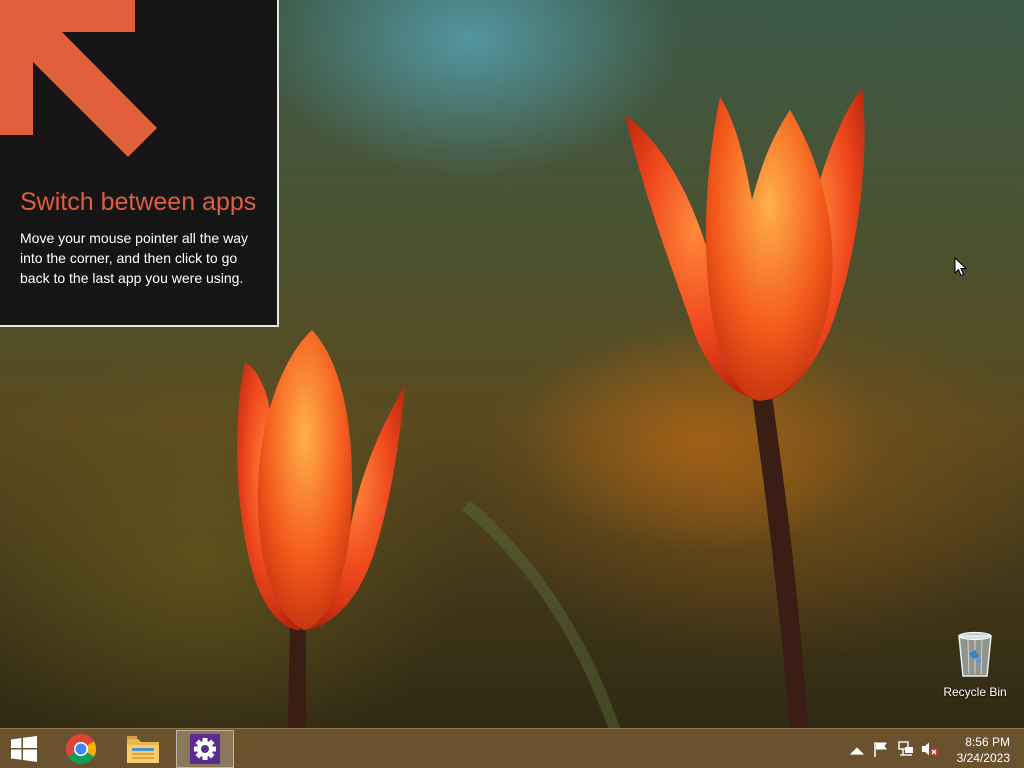 The image size is (1024, 768). Describe the element at coordinates (78, 78) in the screenshot. I see `arrow-up-left-icon` at that location.